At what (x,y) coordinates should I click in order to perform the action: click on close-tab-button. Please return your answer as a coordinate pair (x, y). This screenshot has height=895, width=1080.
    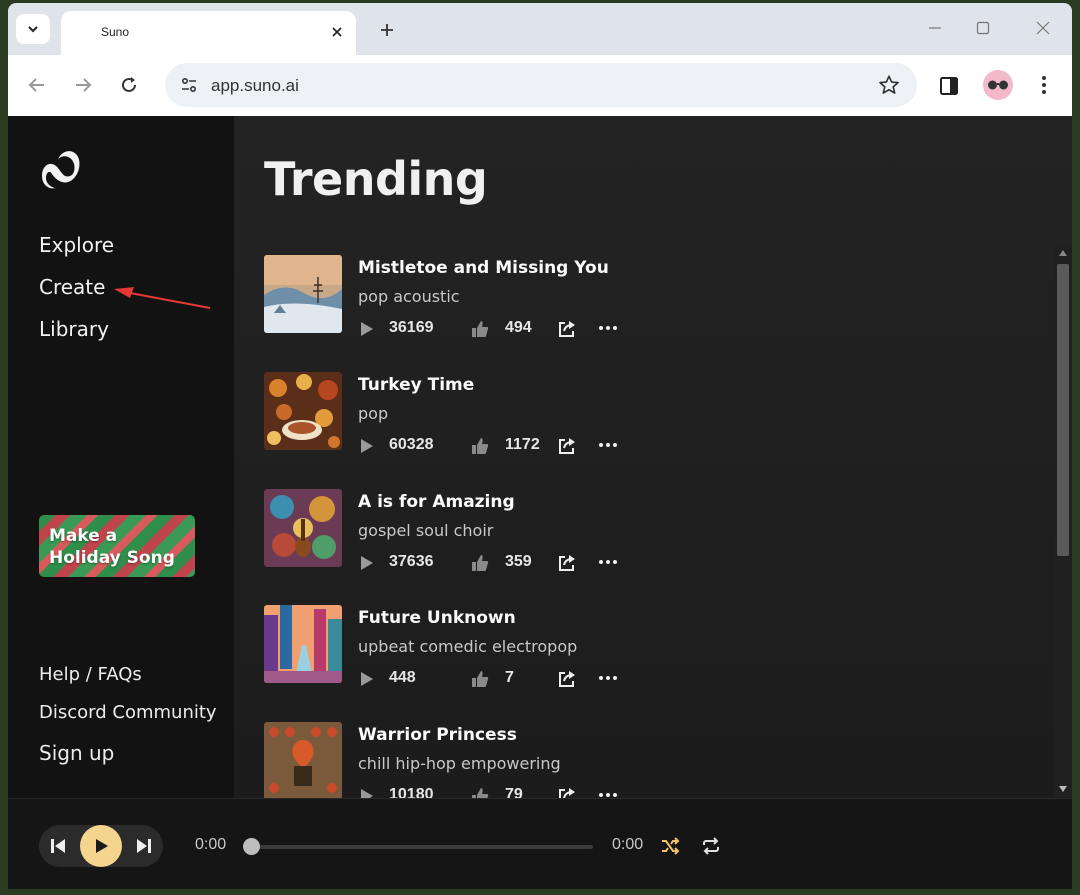
    Looking at the image, I should click on (337, 32).